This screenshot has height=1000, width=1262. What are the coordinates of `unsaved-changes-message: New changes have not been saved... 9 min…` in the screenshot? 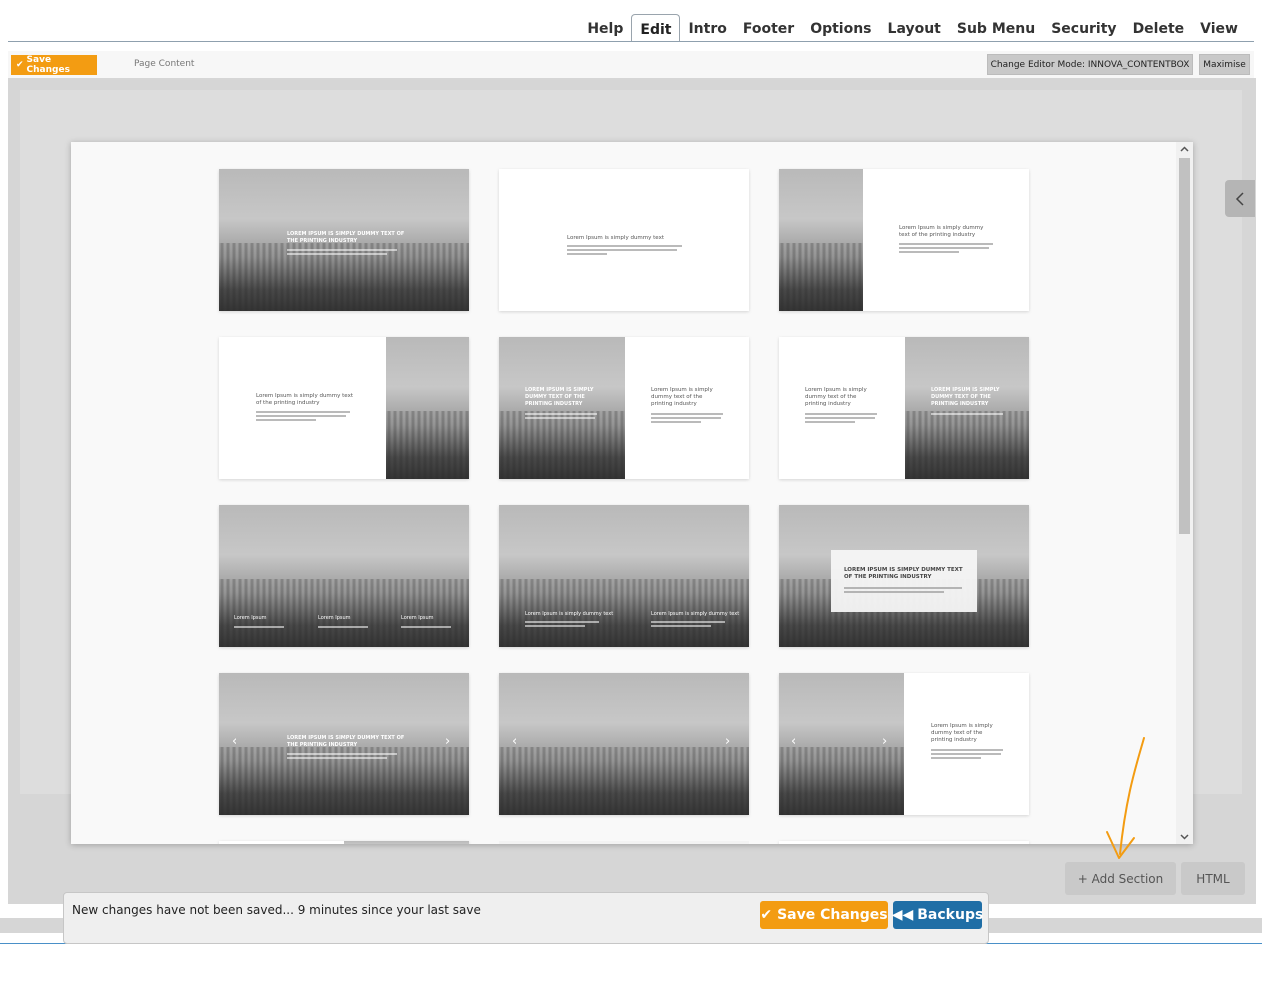 It's located at (276, 910).